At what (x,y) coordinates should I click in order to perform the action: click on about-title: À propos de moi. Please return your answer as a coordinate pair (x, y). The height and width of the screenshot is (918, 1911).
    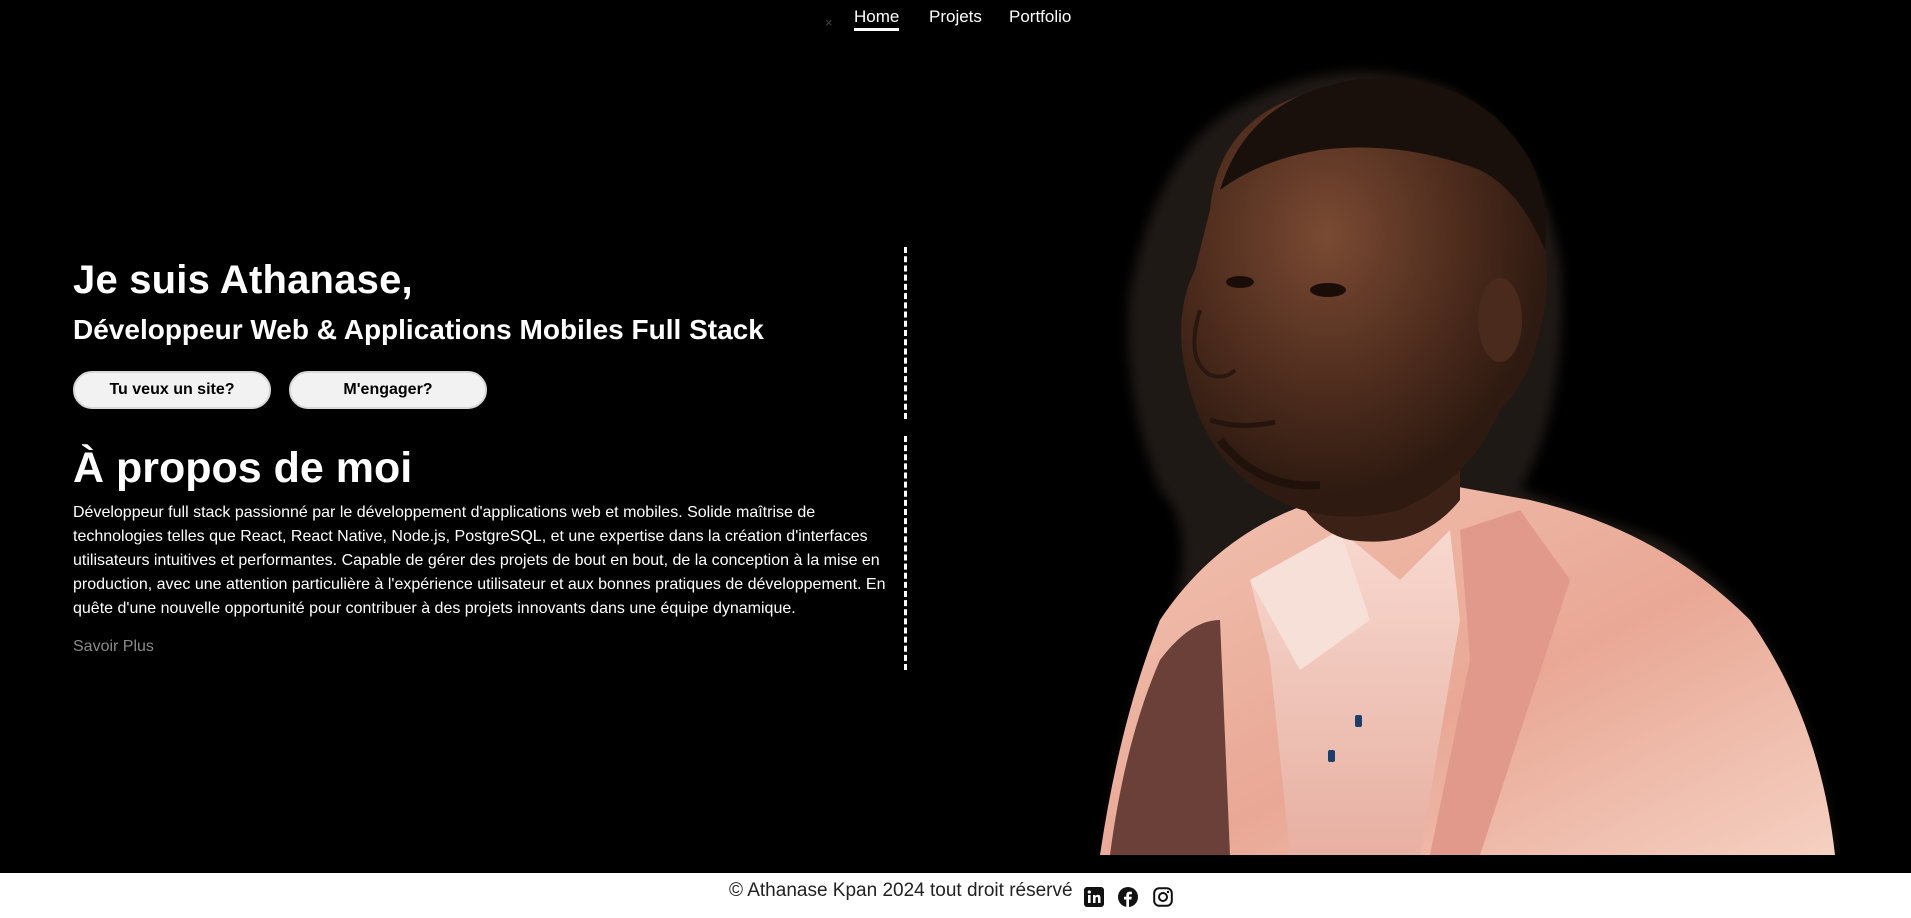
    Looking at the image, I should click on (243, 468).